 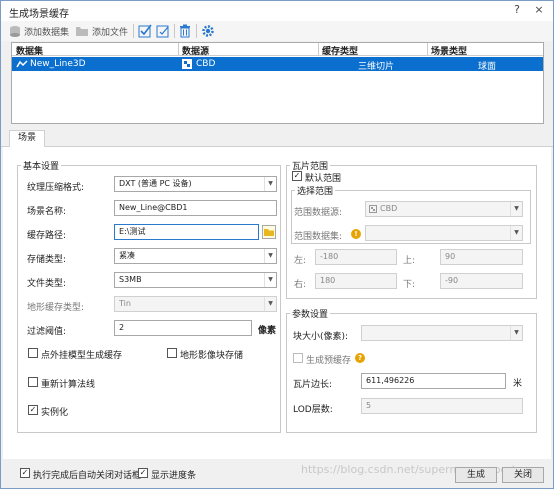 I want to click on pregen-cache-label: 生成预缓存, so click(x=329, y=361).